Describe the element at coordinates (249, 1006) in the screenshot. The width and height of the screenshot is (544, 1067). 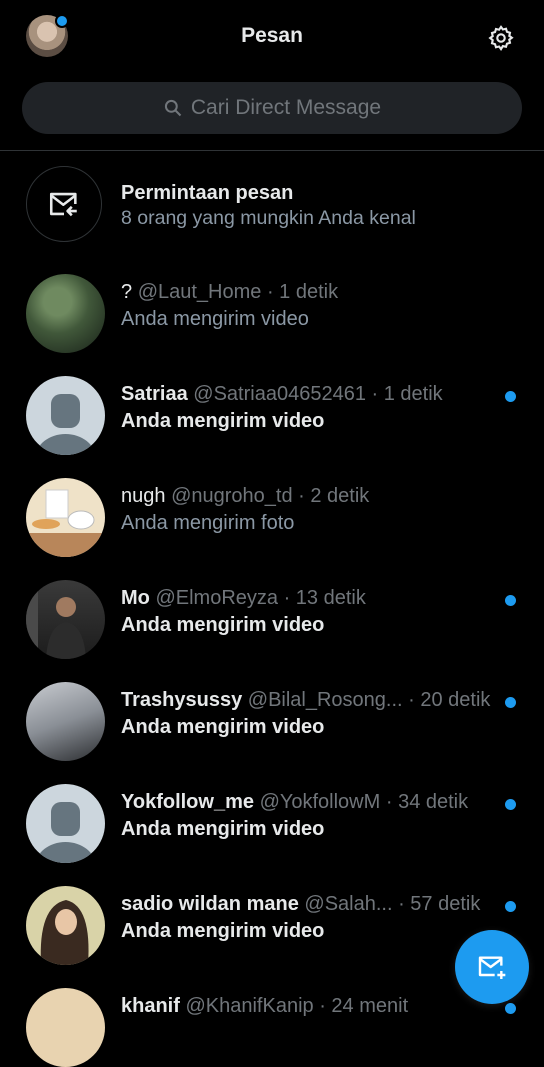
I see `user-handle: @KhanifKanip` at that location.